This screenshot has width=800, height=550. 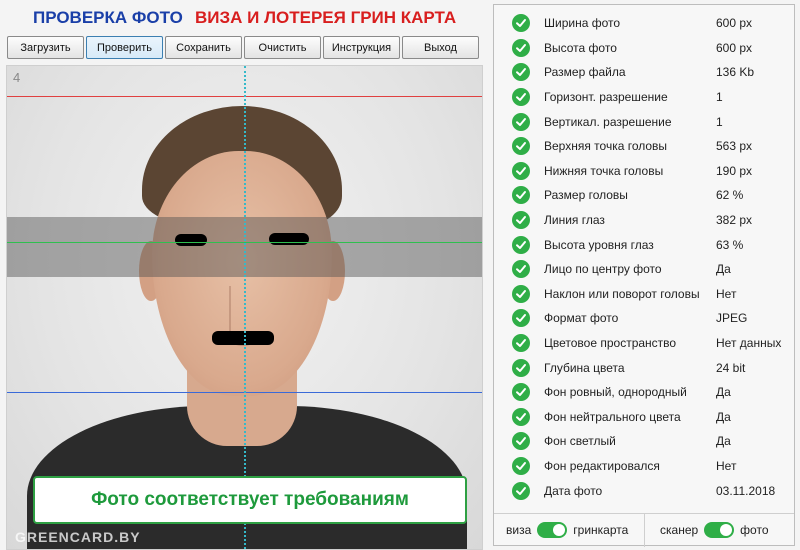 I want to click on check-value: 24 bit, so click(x=731, y=367).